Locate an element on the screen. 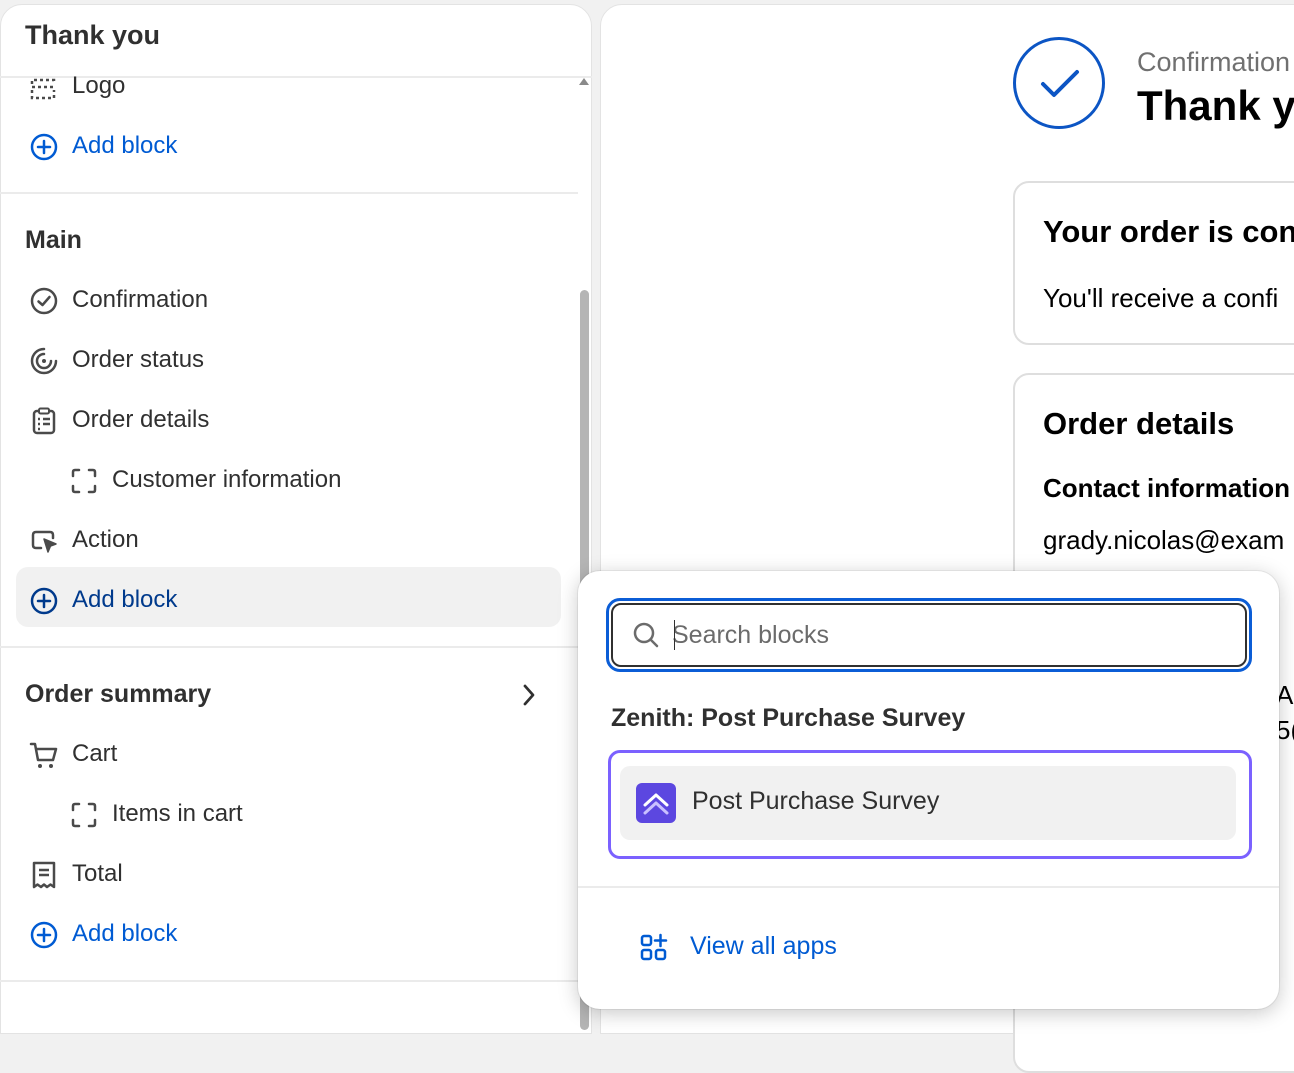 The width and height of the screenshot is (1294, 1073). sidebar-item-label: Cart is located at coordinates (95, 753).